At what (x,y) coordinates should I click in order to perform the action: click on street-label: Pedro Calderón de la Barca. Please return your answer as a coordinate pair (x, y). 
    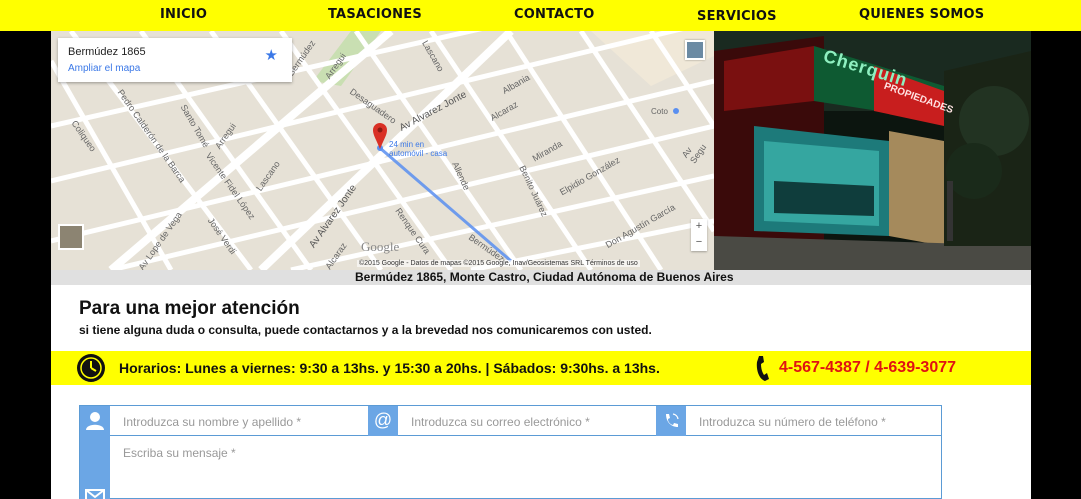
    Looking at the image, I should click on (151, 136).